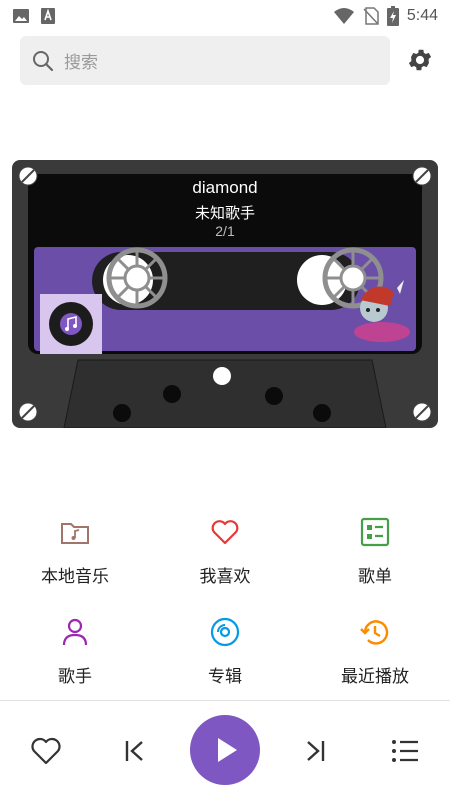 This screenshot has width=450, height=800. What do you see at coordinates (392, 16) in the screenshot?
I see `battery-icon` at bounding box center [392, 16].